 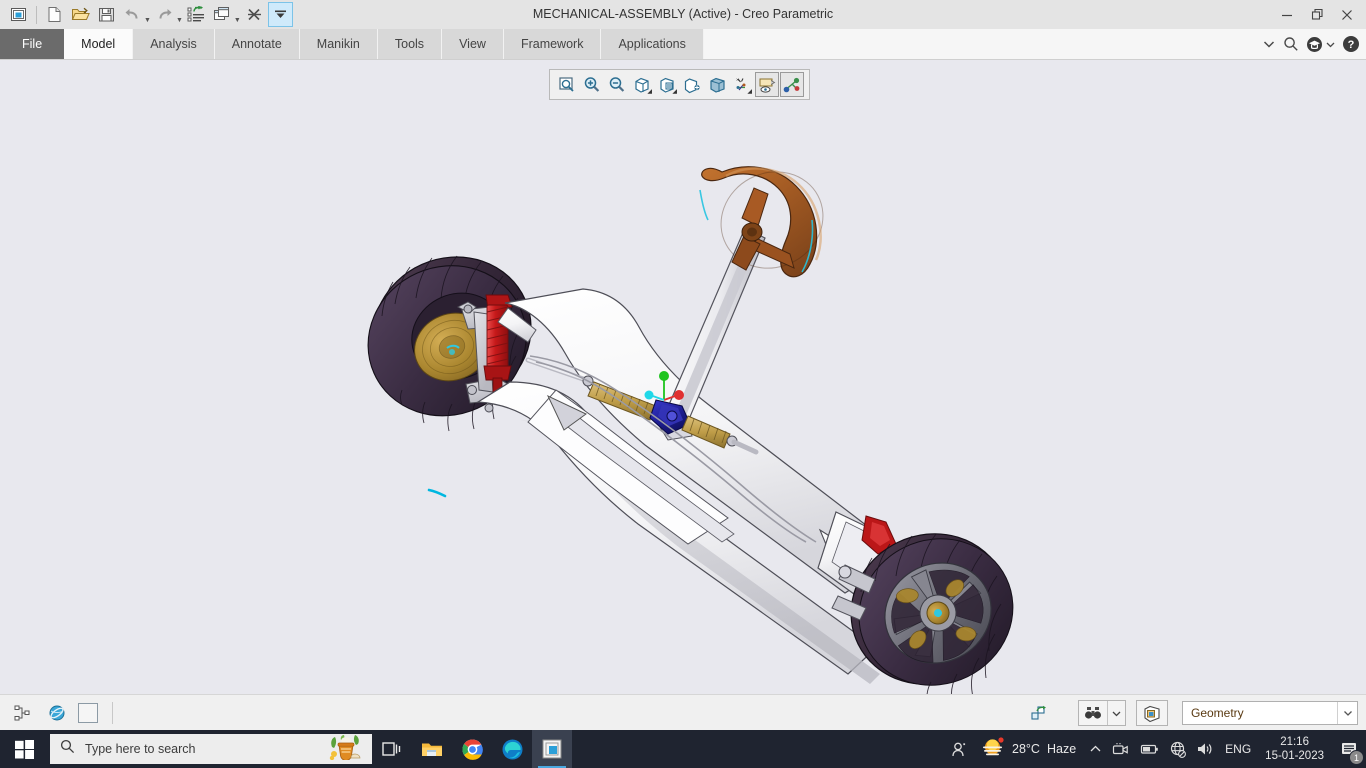 I want to click on chevron-up-icon, so click(x=1095, y=749).